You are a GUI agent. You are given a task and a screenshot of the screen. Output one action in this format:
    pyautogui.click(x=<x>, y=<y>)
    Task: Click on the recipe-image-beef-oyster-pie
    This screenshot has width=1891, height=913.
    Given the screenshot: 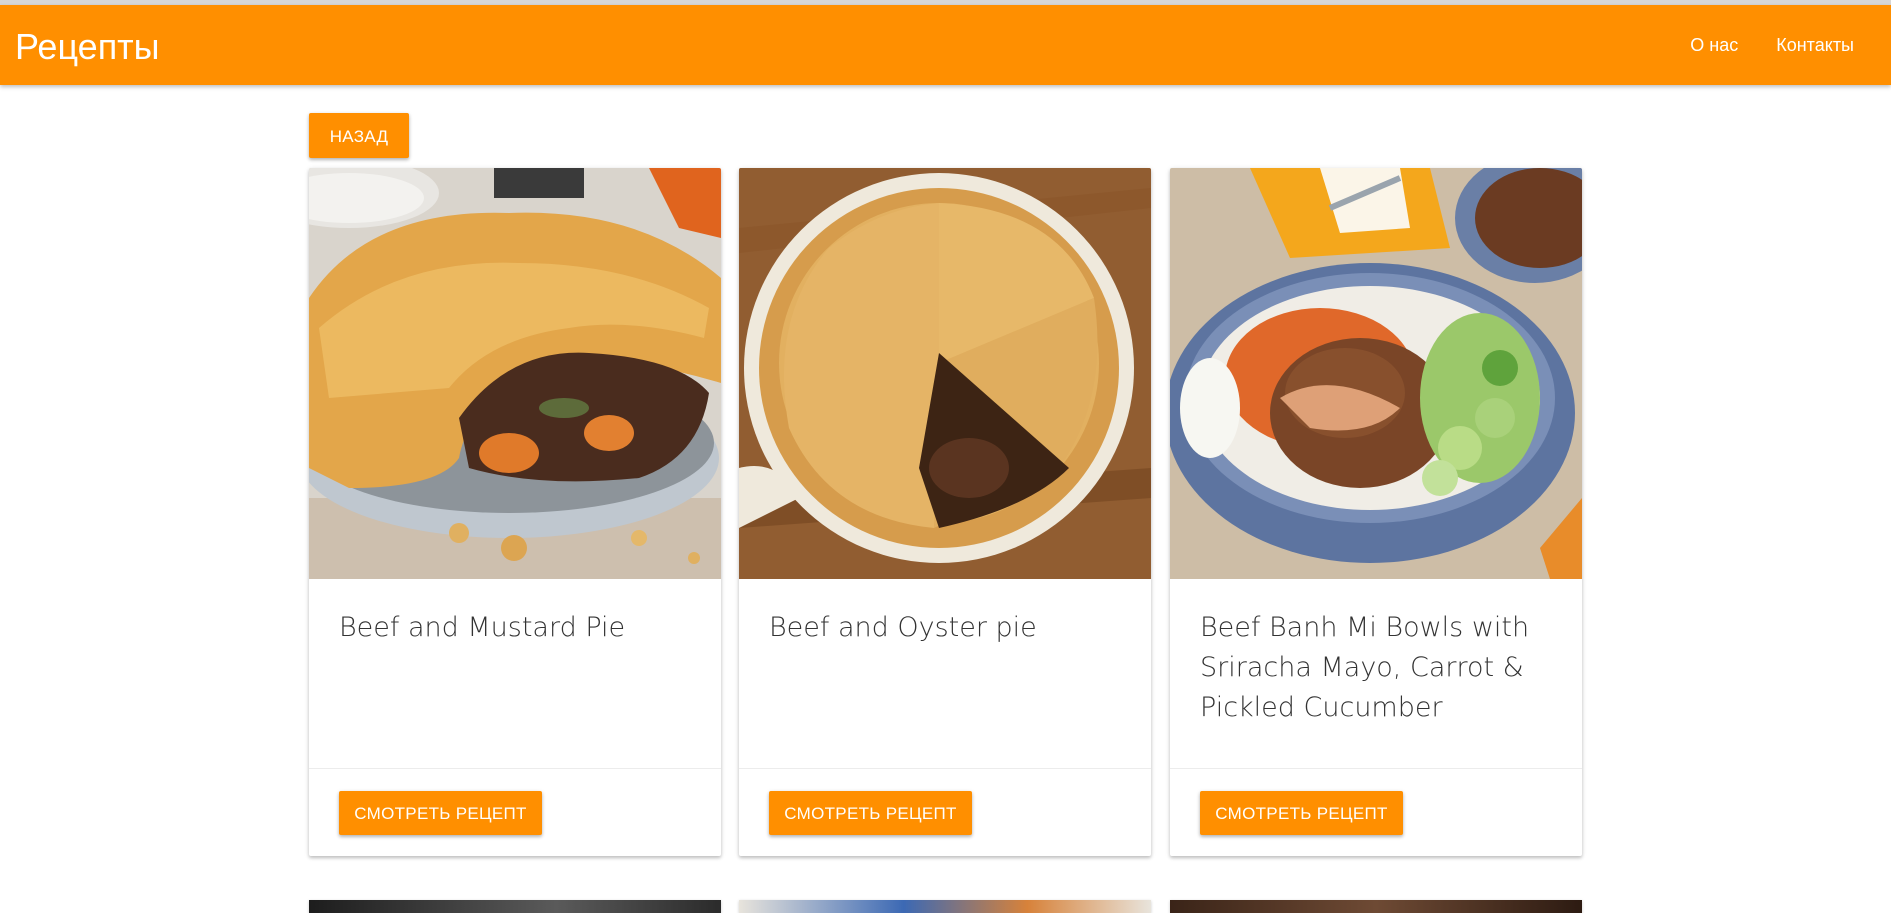 What is the action you would take?
    pyautogui.click(x=945, y=373)
    